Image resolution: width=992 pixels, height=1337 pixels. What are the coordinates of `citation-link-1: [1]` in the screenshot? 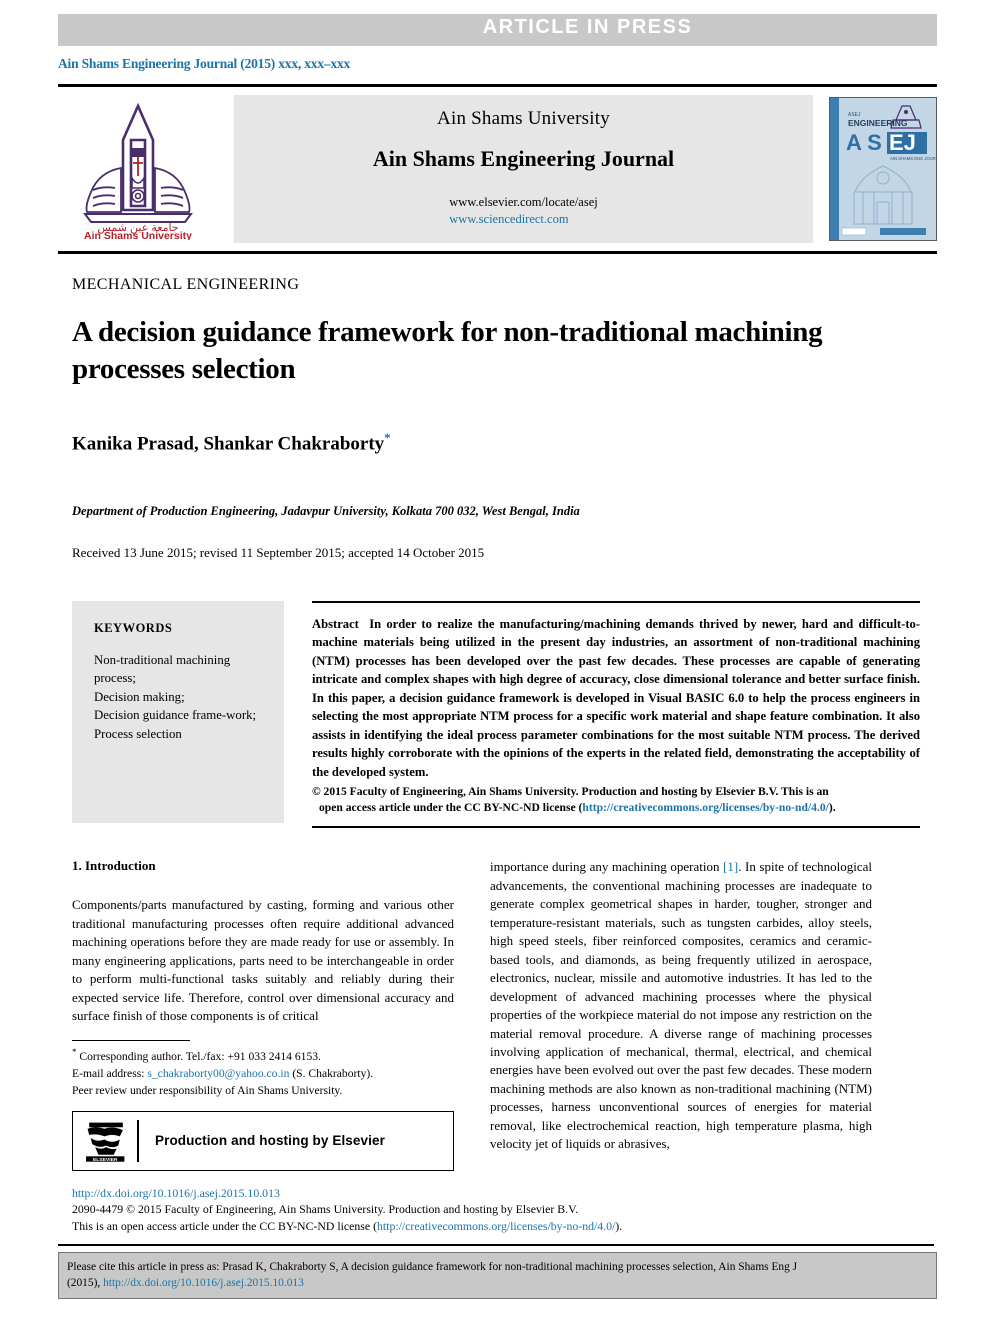 It's located at (730, 866).